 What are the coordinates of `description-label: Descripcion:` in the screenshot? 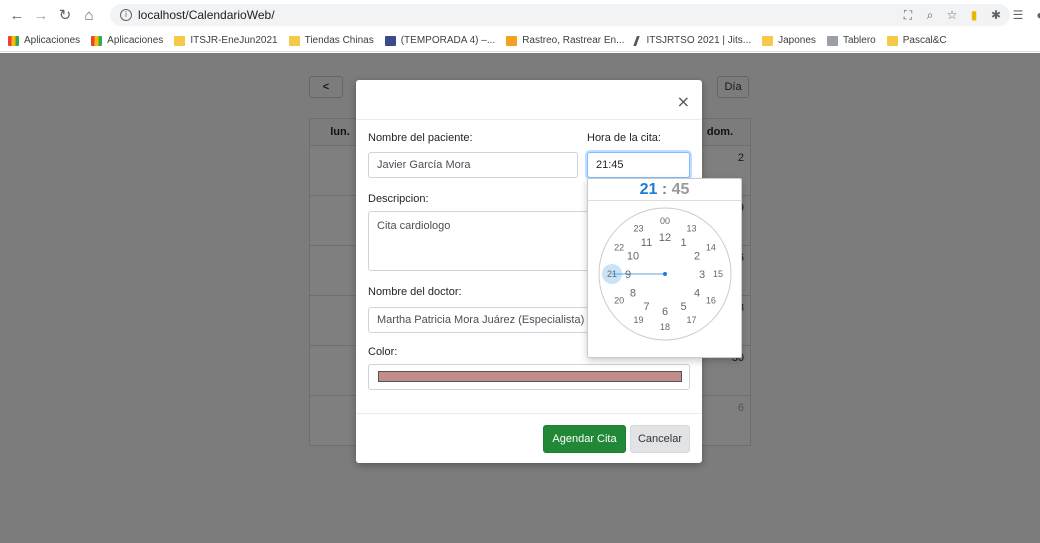 It's located at (398, 199).